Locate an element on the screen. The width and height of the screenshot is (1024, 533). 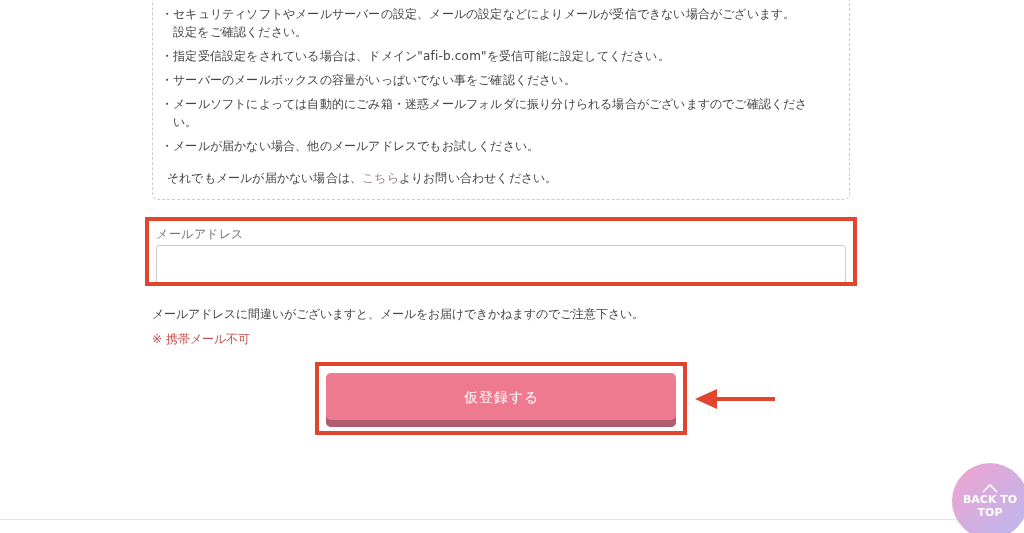
register-button: 仮登録する is located at coordinates (501, 400).